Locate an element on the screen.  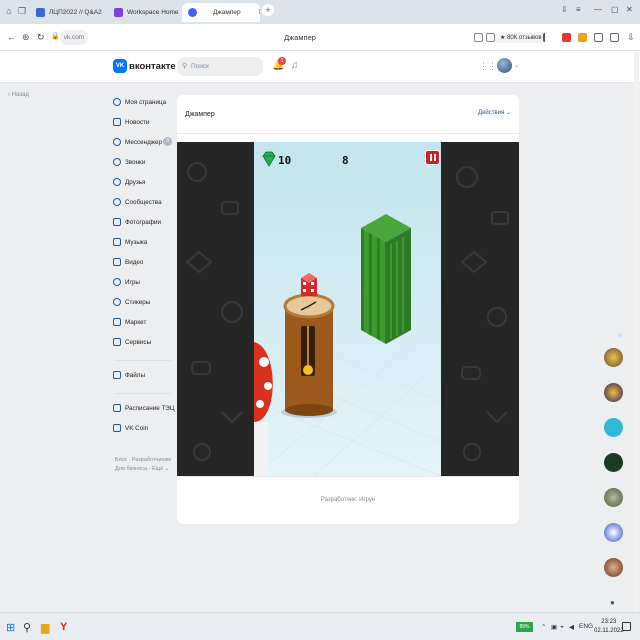
vk-brand: вконтакте is located at coordinates (152, 66).